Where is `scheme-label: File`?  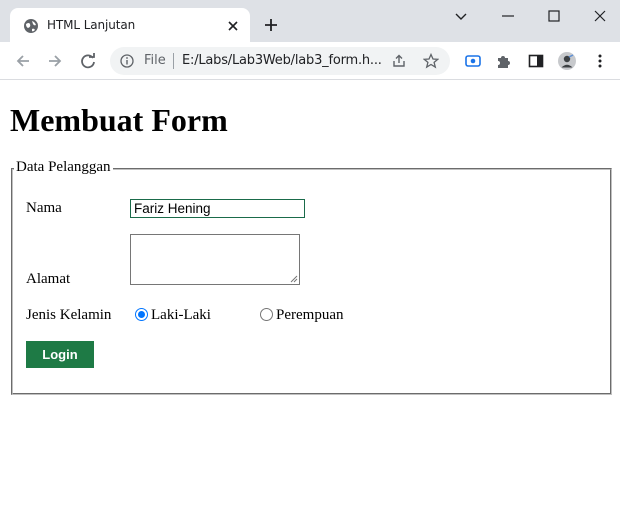 scheme-label: File is located at coordinates (155, 60).